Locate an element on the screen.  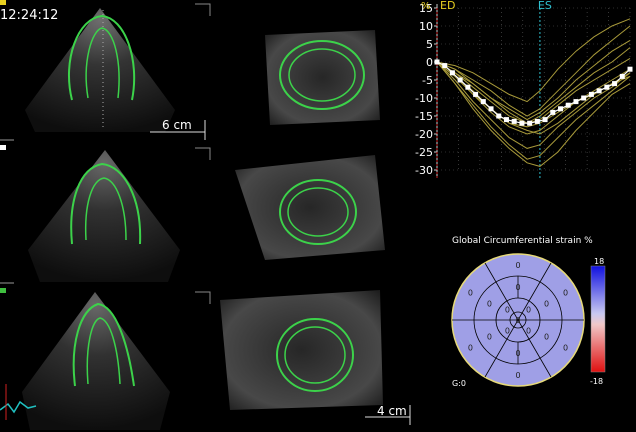
y-tick-label: -20 is located at coordinates (424, 134).